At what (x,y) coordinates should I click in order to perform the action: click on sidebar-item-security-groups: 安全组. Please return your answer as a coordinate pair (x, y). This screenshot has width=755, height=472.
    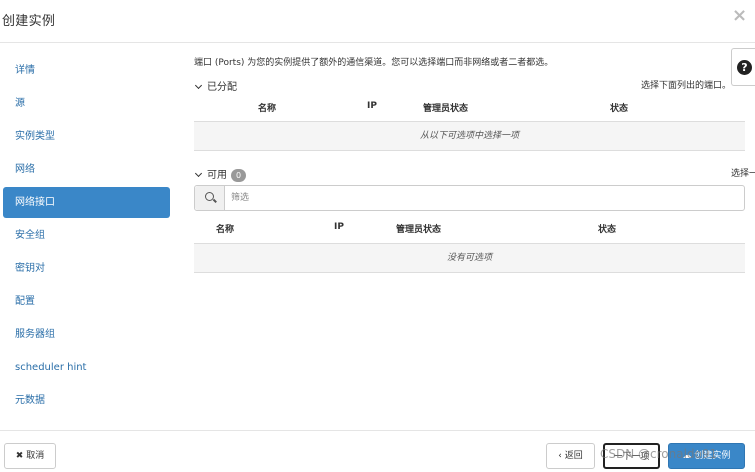
    Looking at the image, I should click on (86, 235).